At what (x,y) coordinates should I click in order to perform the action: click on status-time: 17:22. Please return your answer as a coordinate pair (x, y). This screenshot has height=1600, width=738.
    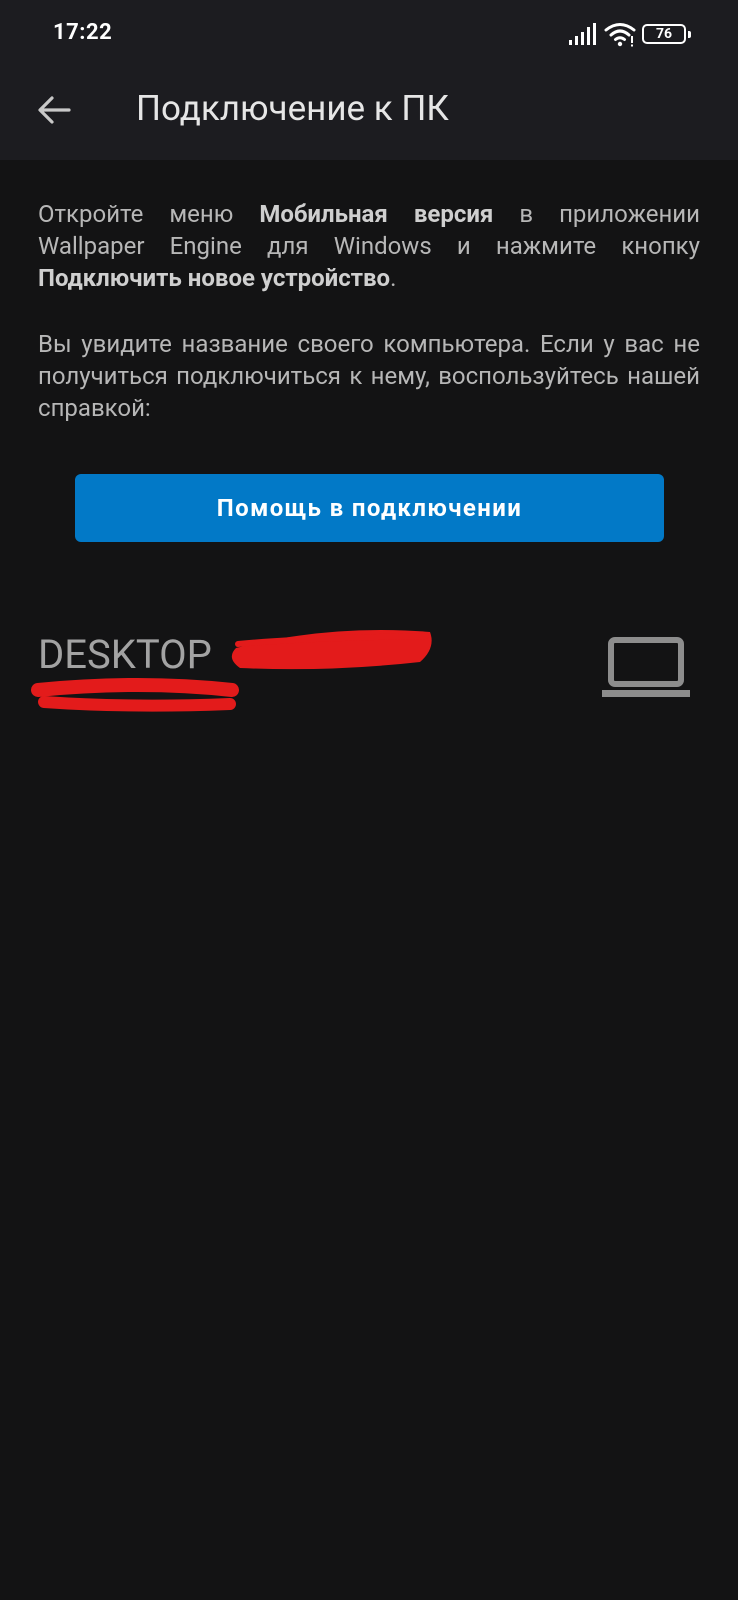
    Looking at the image, I should click on (83, 32).